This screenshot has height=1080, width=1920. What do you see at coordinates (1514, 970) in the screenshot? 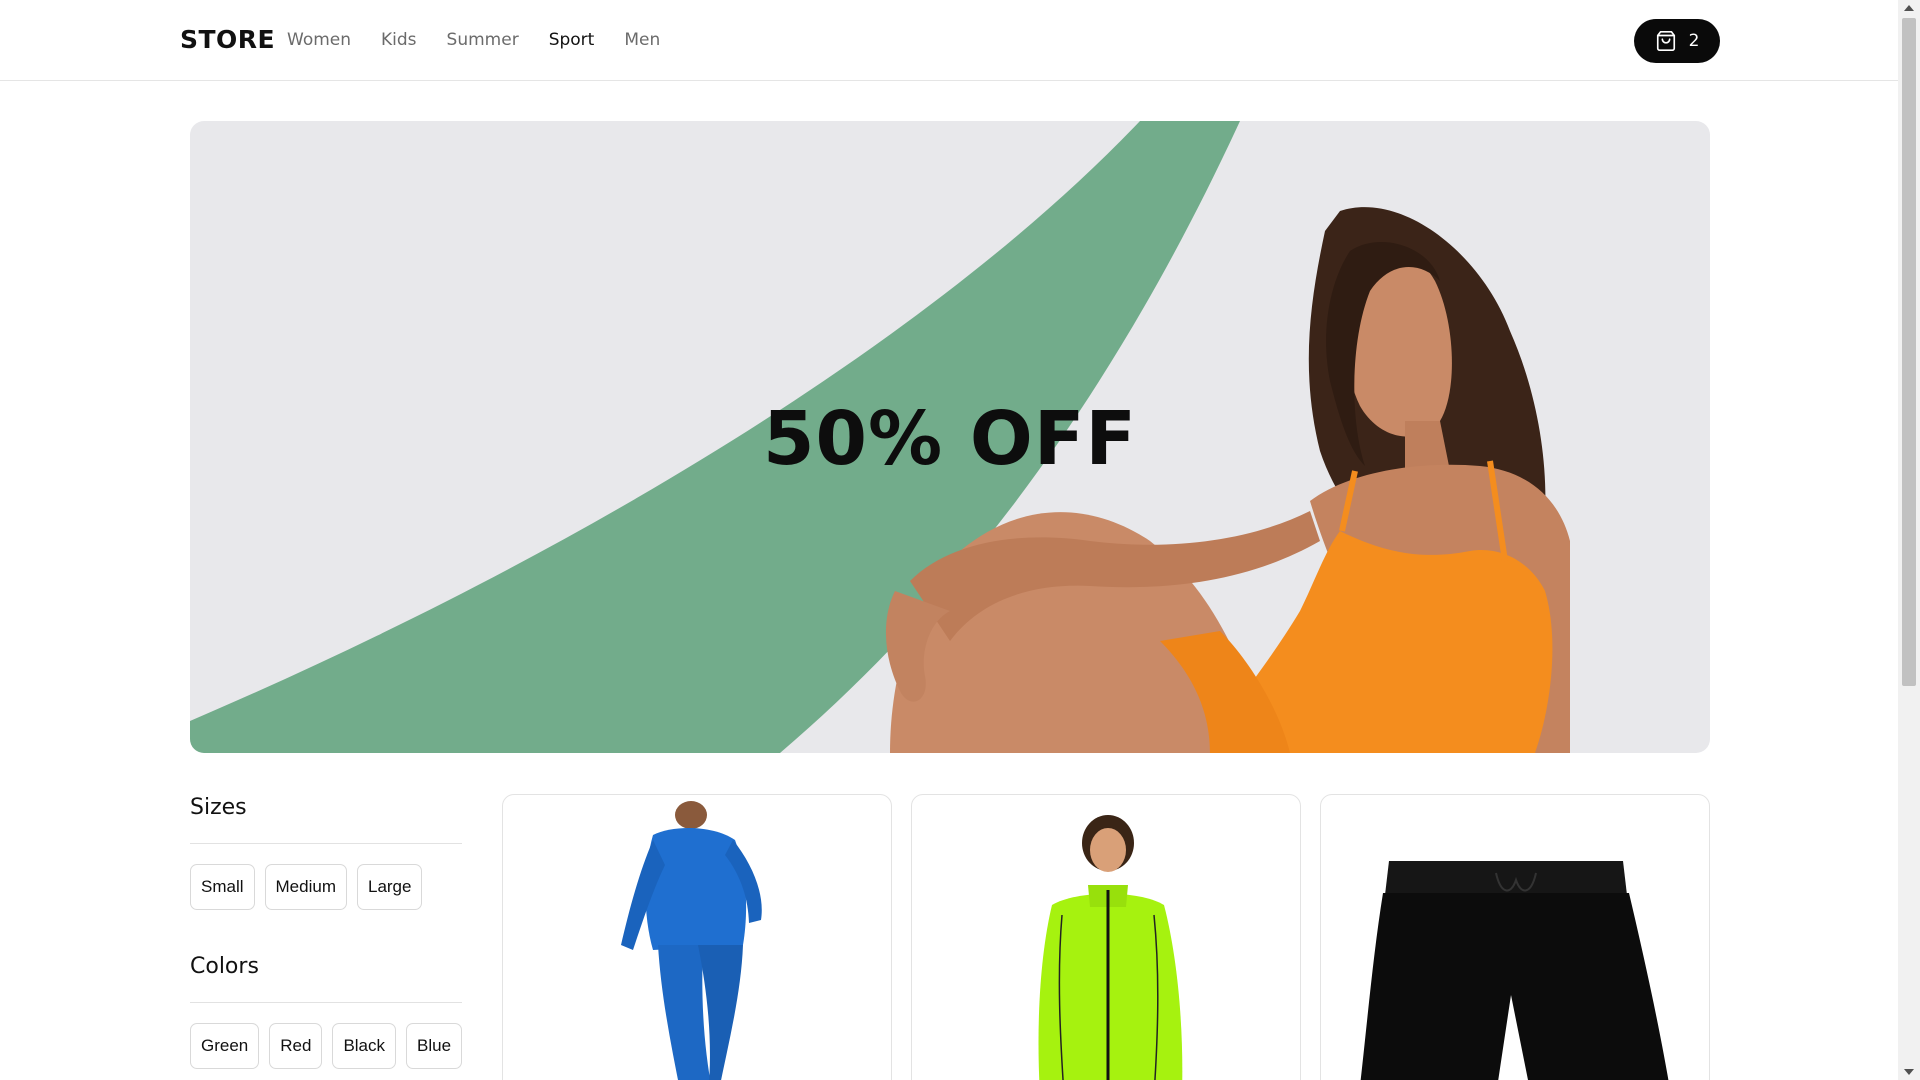
I see `black-shorts-image` at bounding box center [1514, 970].